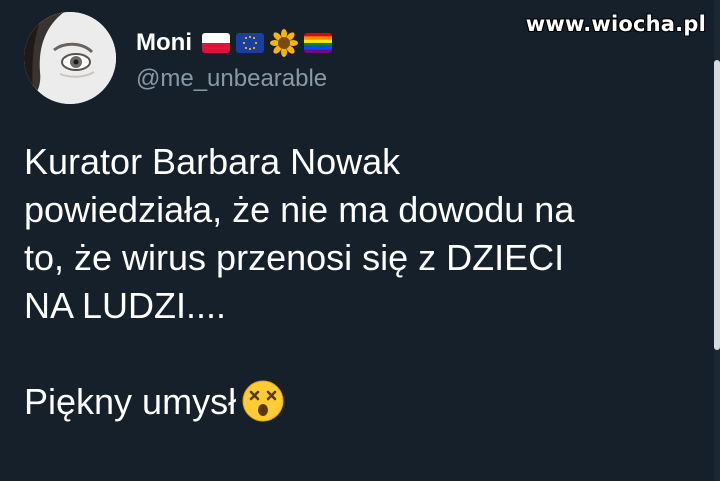 Image resolution: width=720 pixels, height=481 pixels. What do you see at coordinates (283, 43) in the screenshot?
I see `sunflower-icon` at bounding box center [283, 43].